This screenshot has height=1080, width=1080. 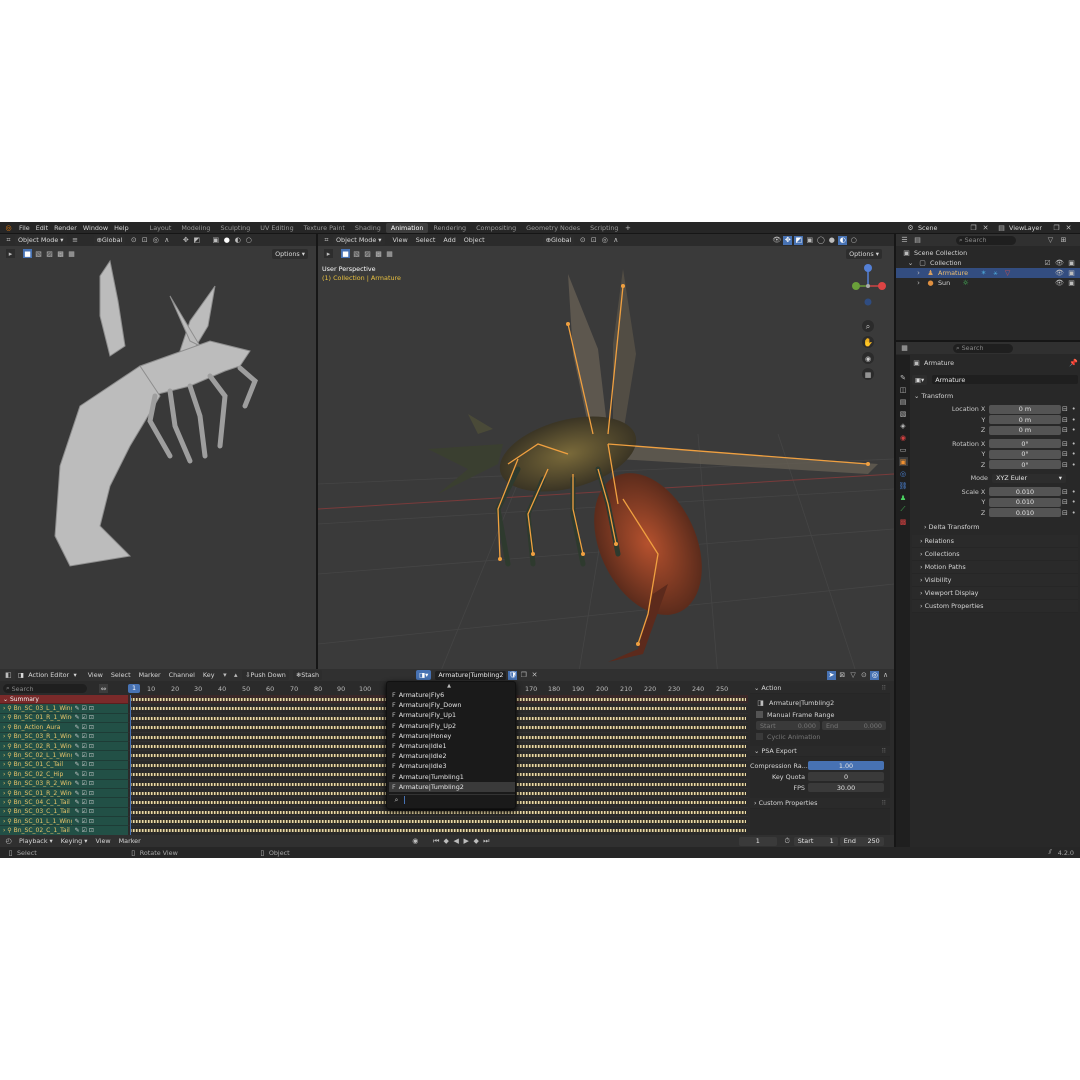 I want to click on menu-edit: Edit, so click(x=42, y=228).